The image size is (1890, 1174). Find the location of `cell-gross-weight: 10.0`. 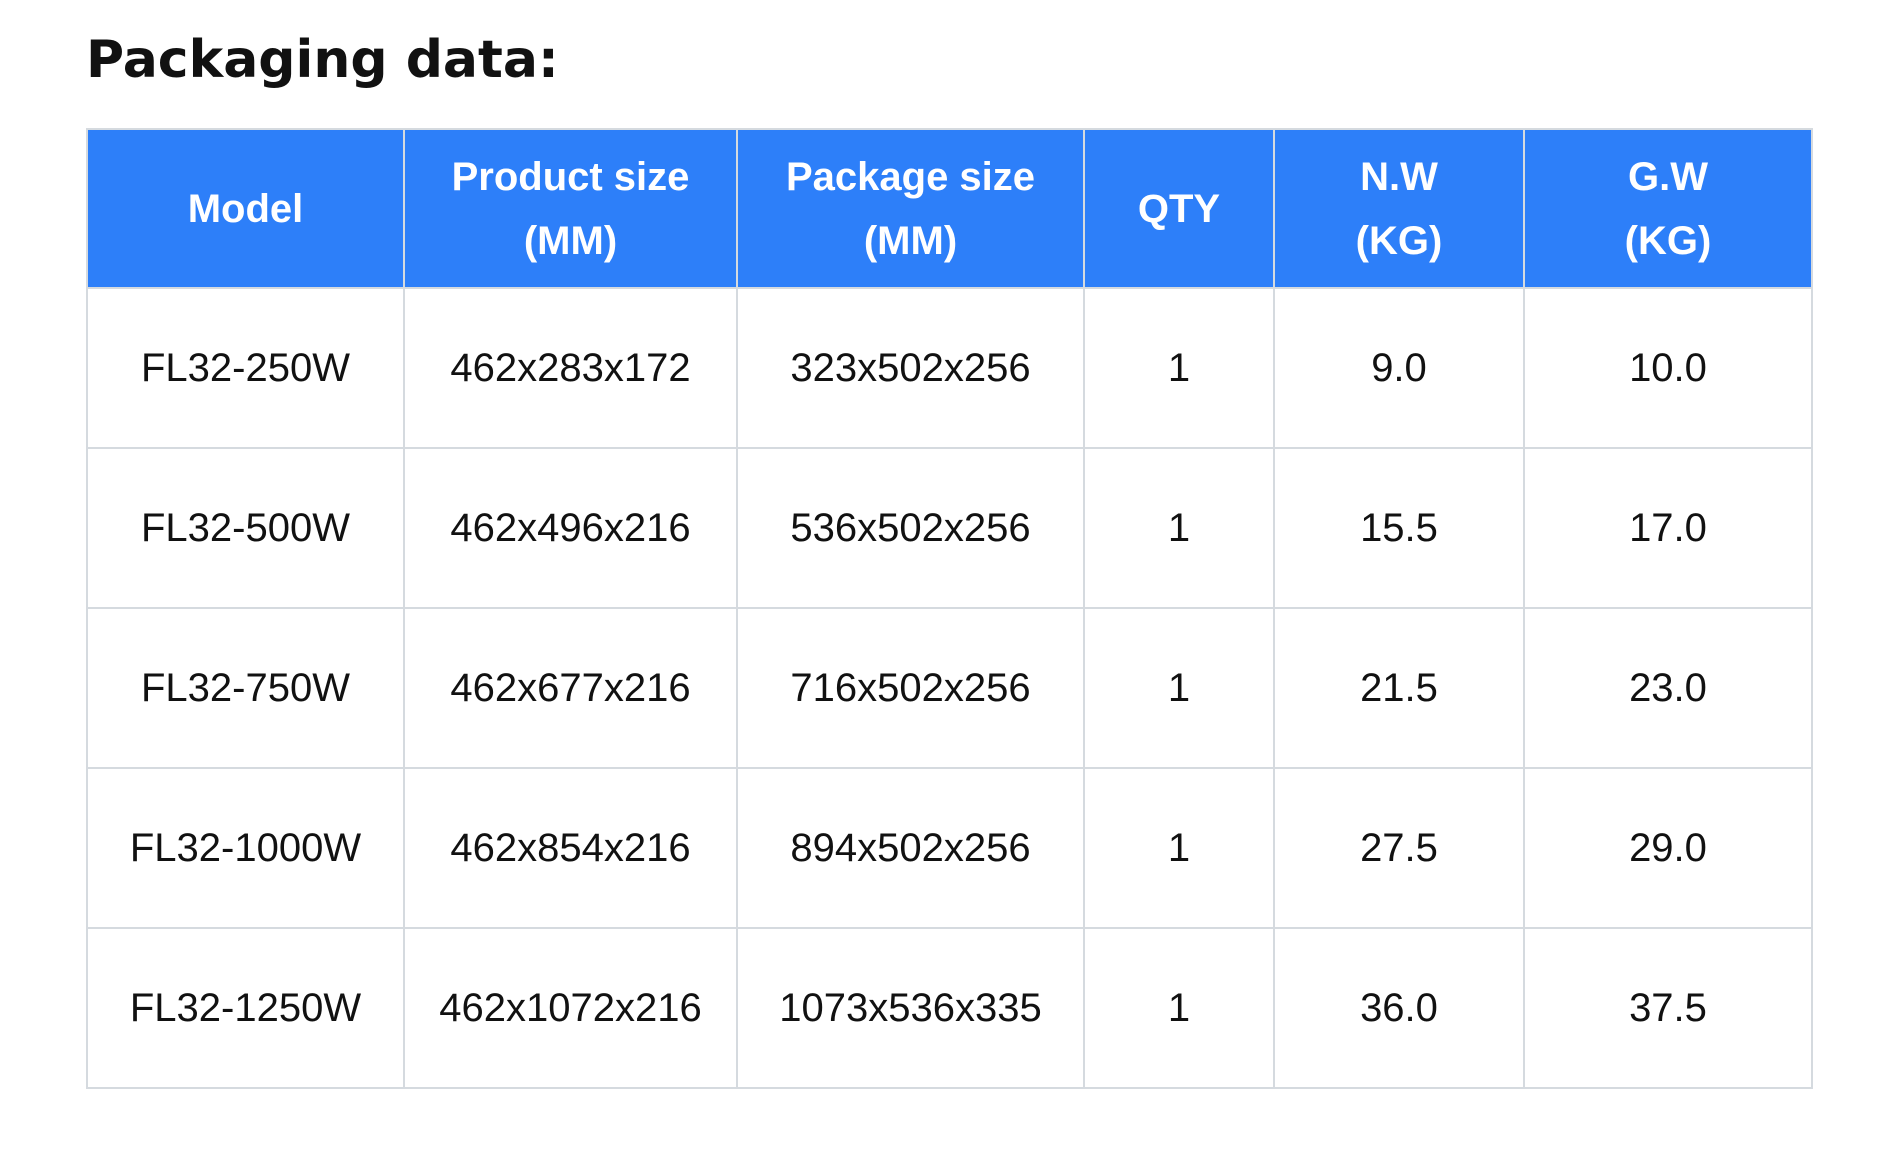

cell-gross-weight: 10.0 is located at coordinates (1668, 368).